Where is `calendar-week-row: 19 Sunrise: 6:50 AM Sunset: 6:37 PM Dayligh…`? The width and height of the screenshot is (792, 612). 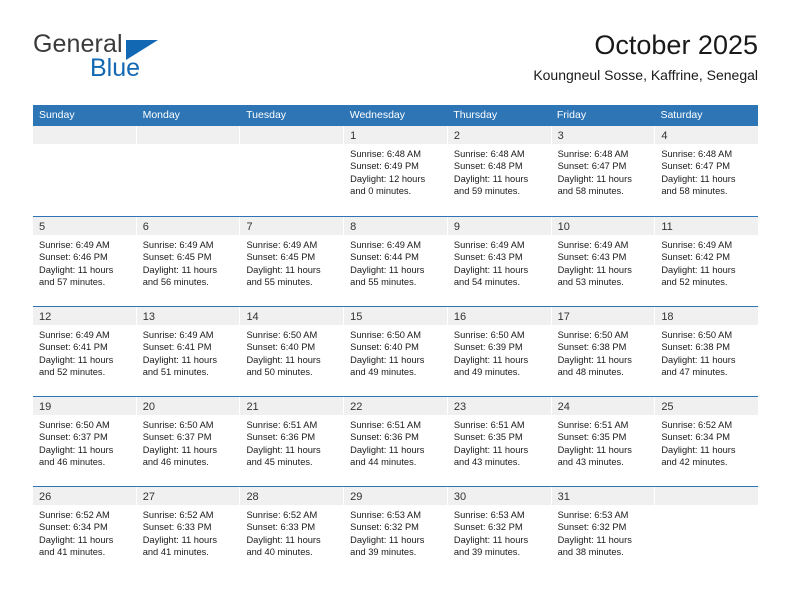 calendar-week-row: 19 Sunrise: 6:50 AM Sunset: 6:37 PM Dayligh… is located at coordinates (396, 441).